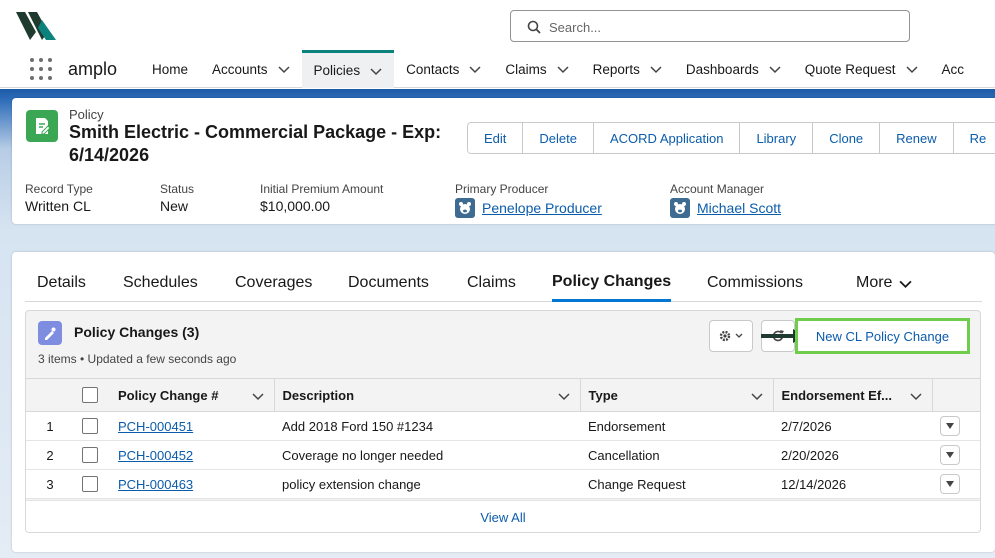  I want to click on tab-claims: Claims, so click(491, 283).